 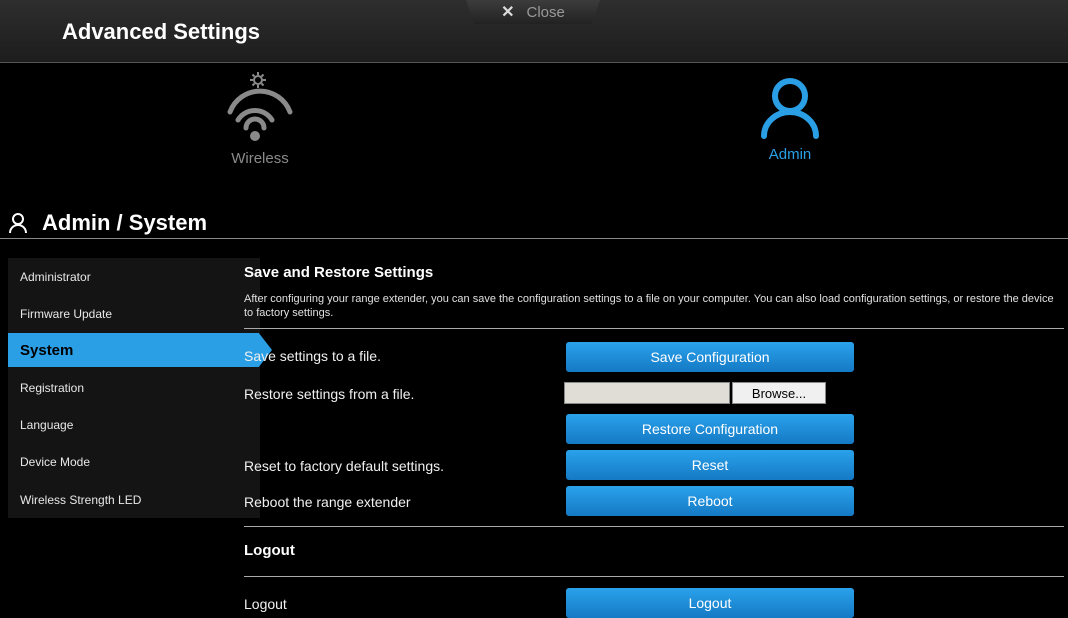 I want to click on header-bar: Advanced Settings ✕ Close, so click(x=534, y=31).